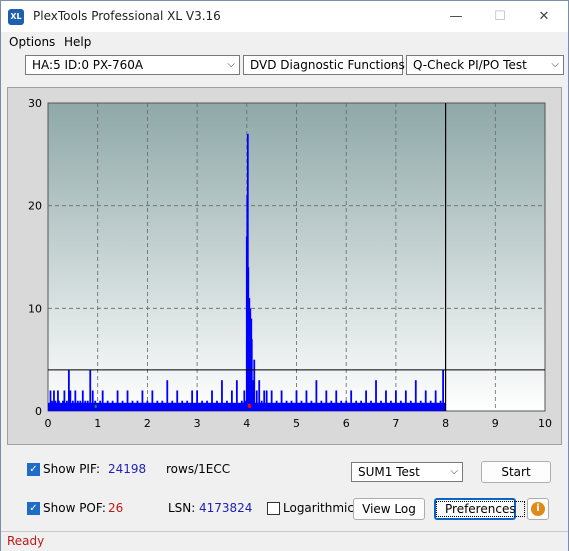  What do you see at coordinates (26, 541) in the screenshot?
I see `status-text: Ready` at bounding box center [26, 541].